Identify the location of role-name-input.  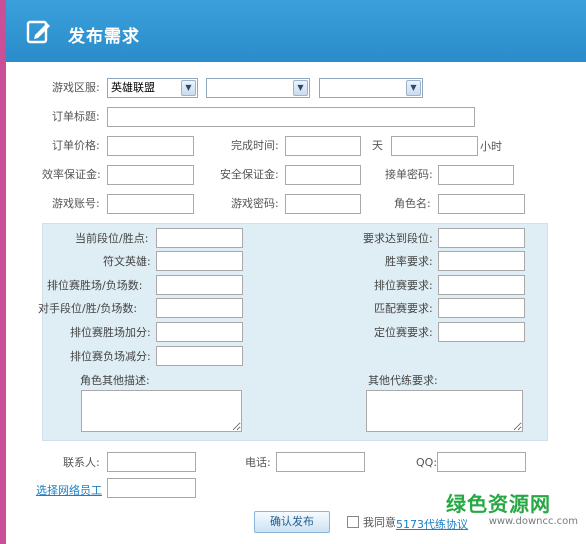
(481, 204).